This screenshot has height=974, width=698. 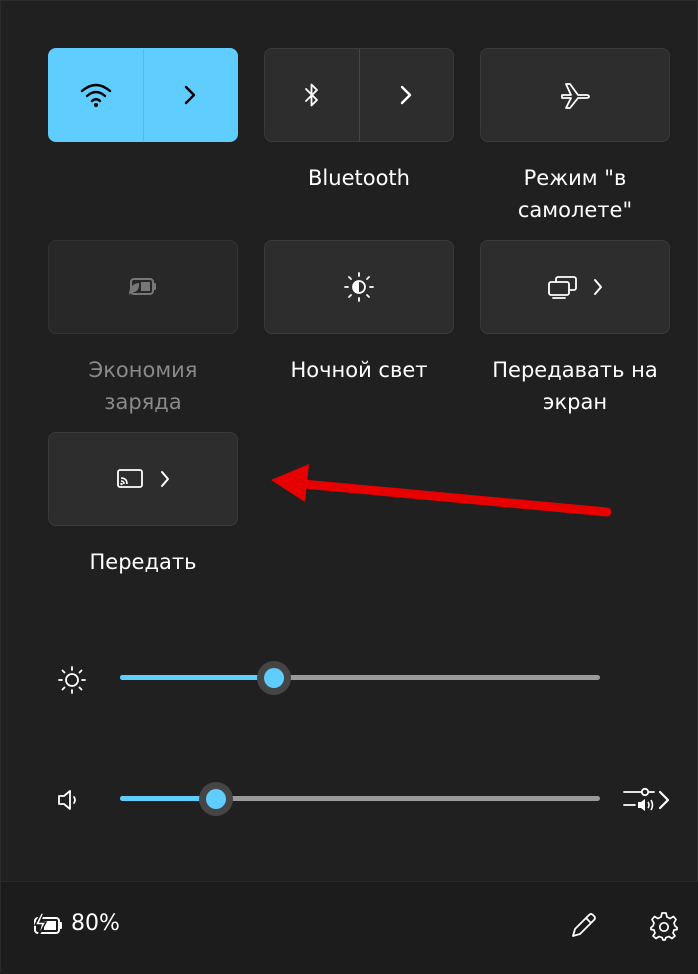 I want to click on project-tile, so click(x=575, y=287).